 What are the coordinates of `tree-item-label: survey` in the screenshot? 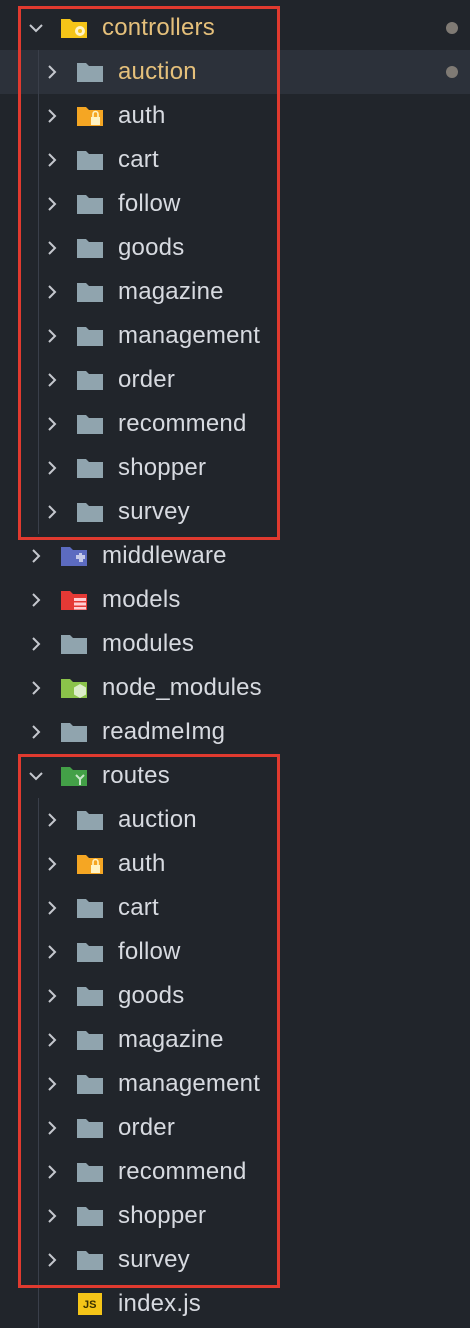 It's located at (154, 1259).